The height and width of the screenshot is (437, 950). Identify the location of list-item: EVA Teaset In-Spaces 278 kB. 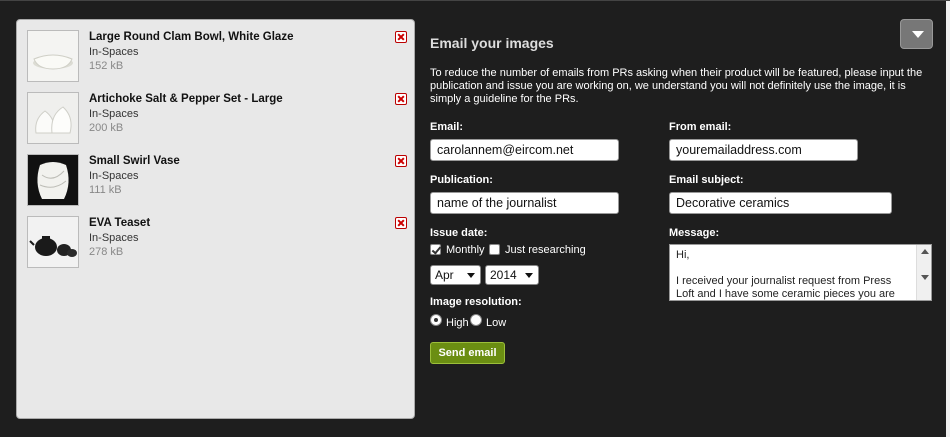
(217, 244).